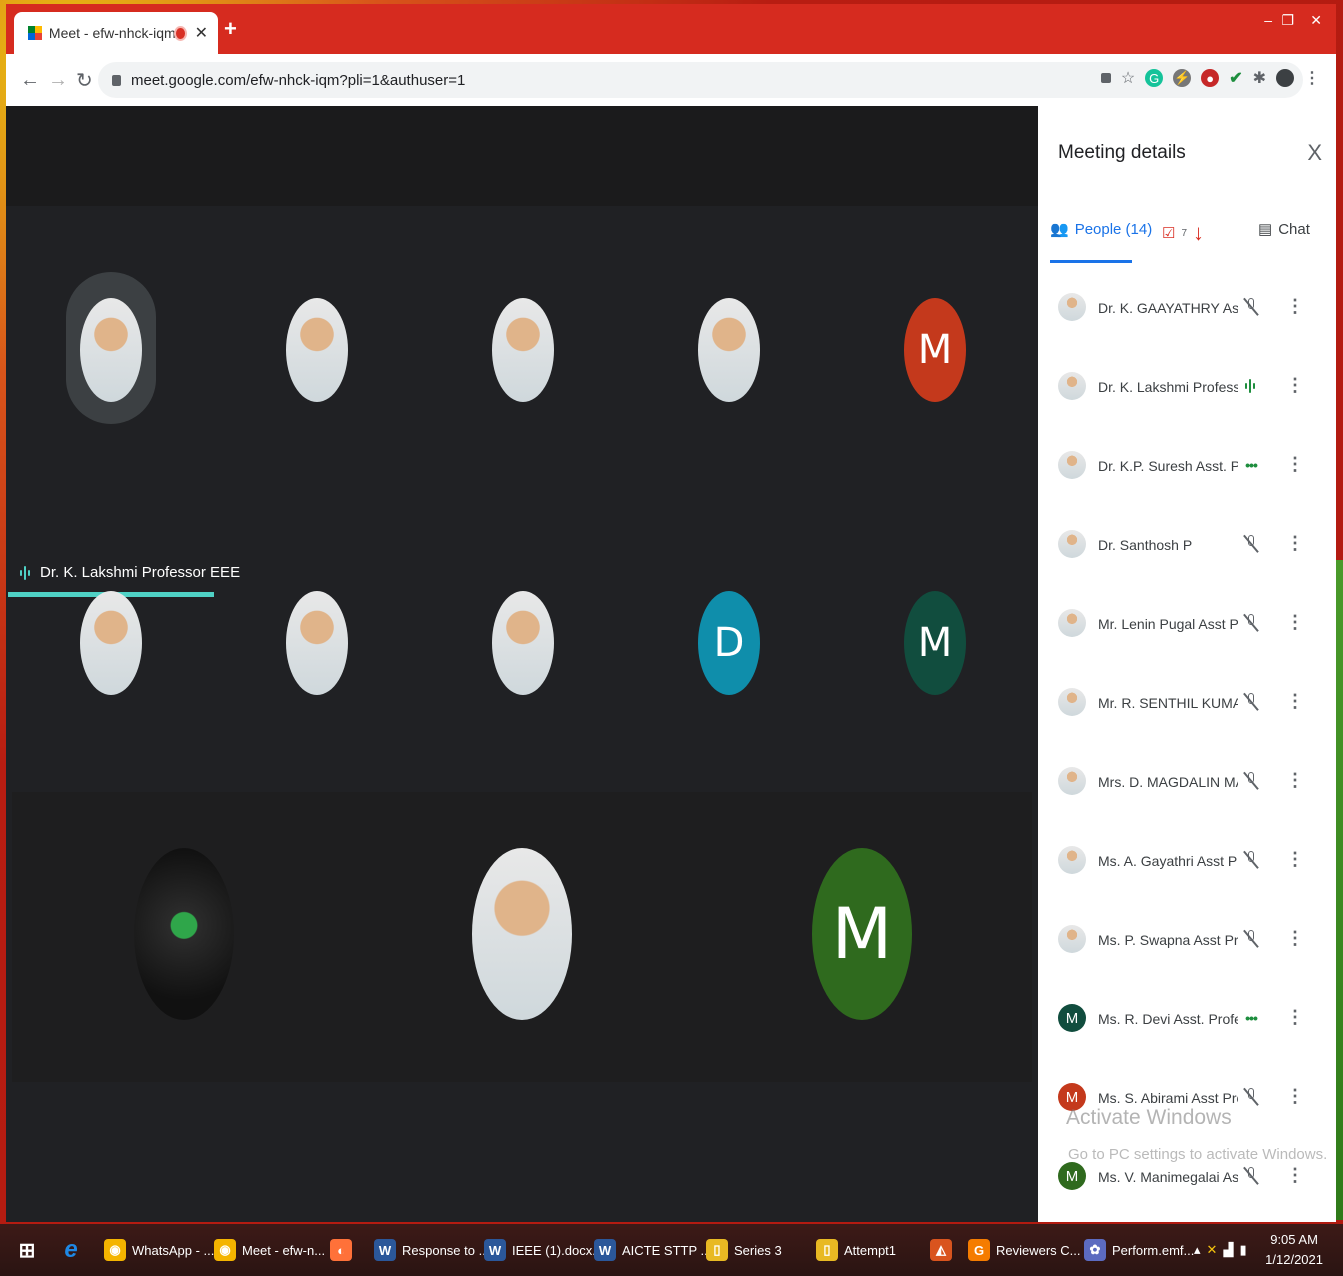  Describe the element at coordinates (1095, 1250) in the screenshot. I see `image-app-icon: ✿` at that location.